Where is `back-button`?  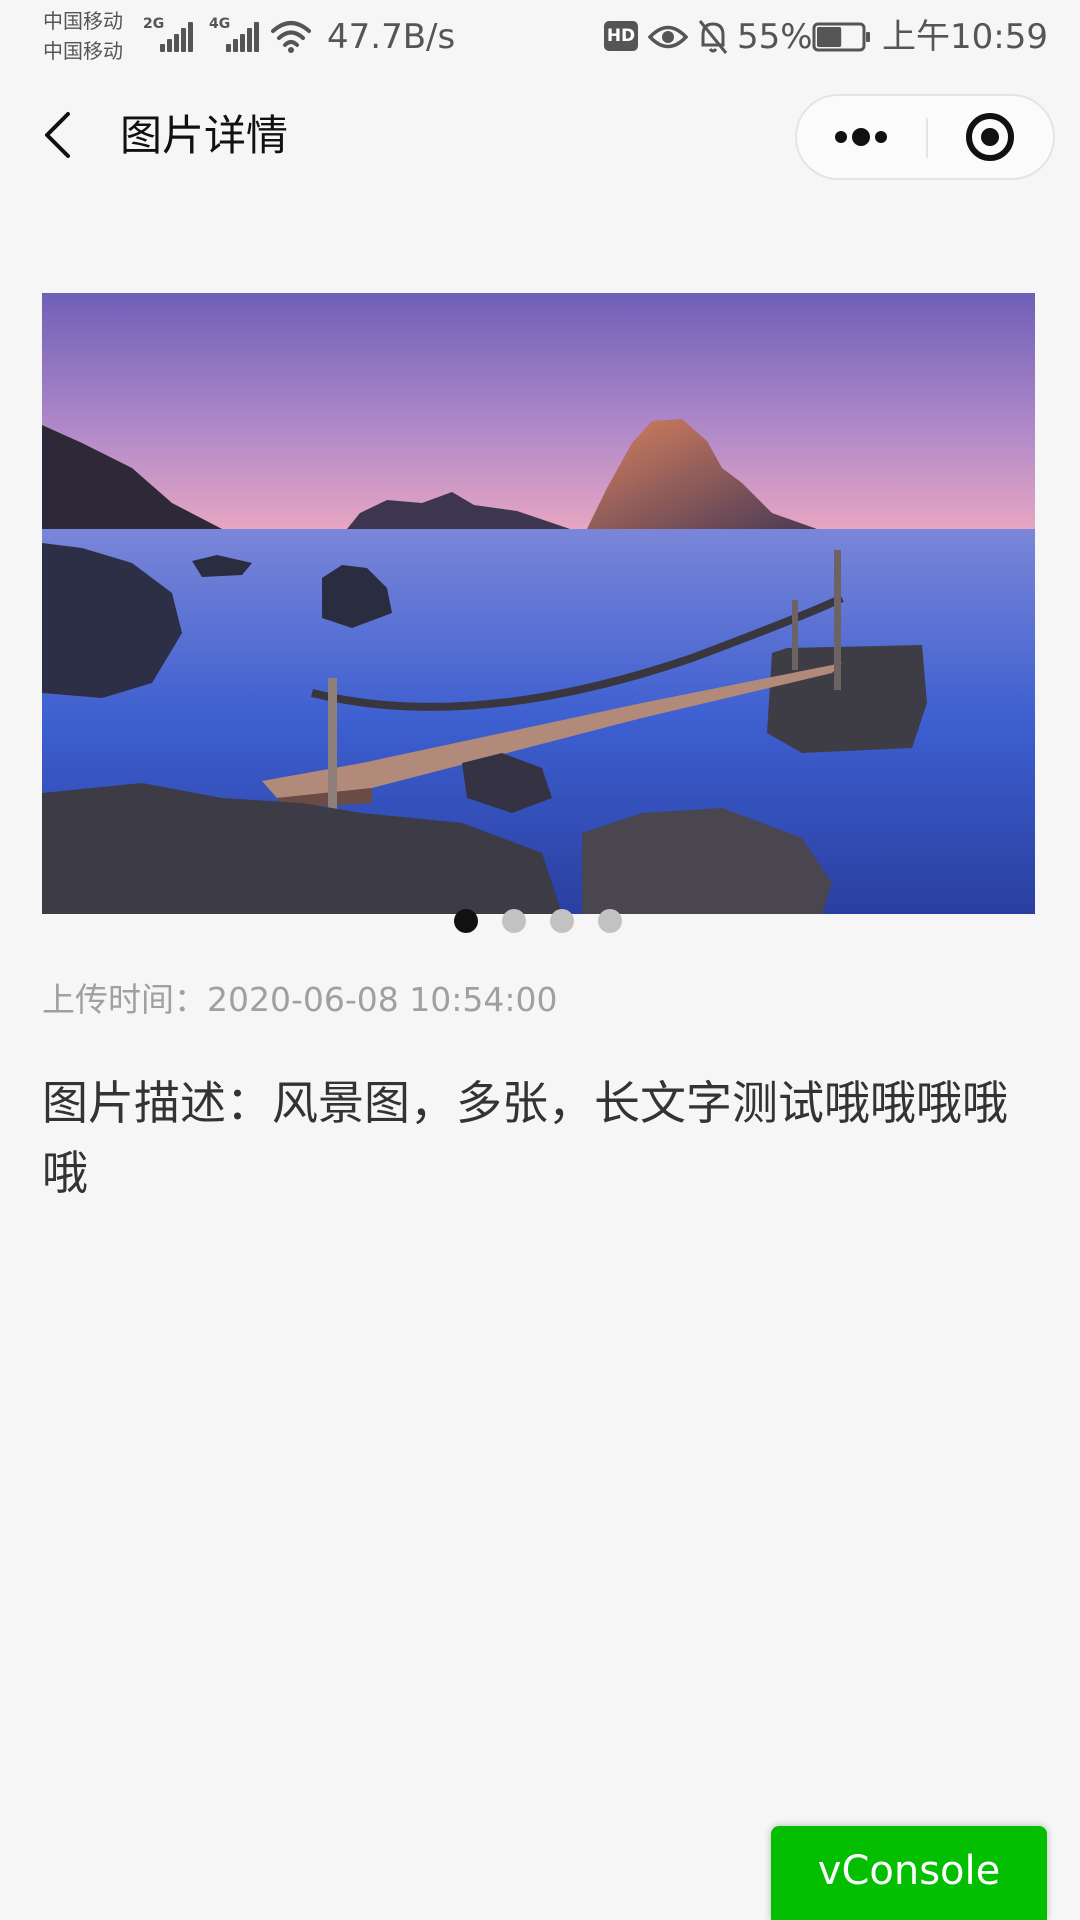 back-button is located at coordinates (60, 135).